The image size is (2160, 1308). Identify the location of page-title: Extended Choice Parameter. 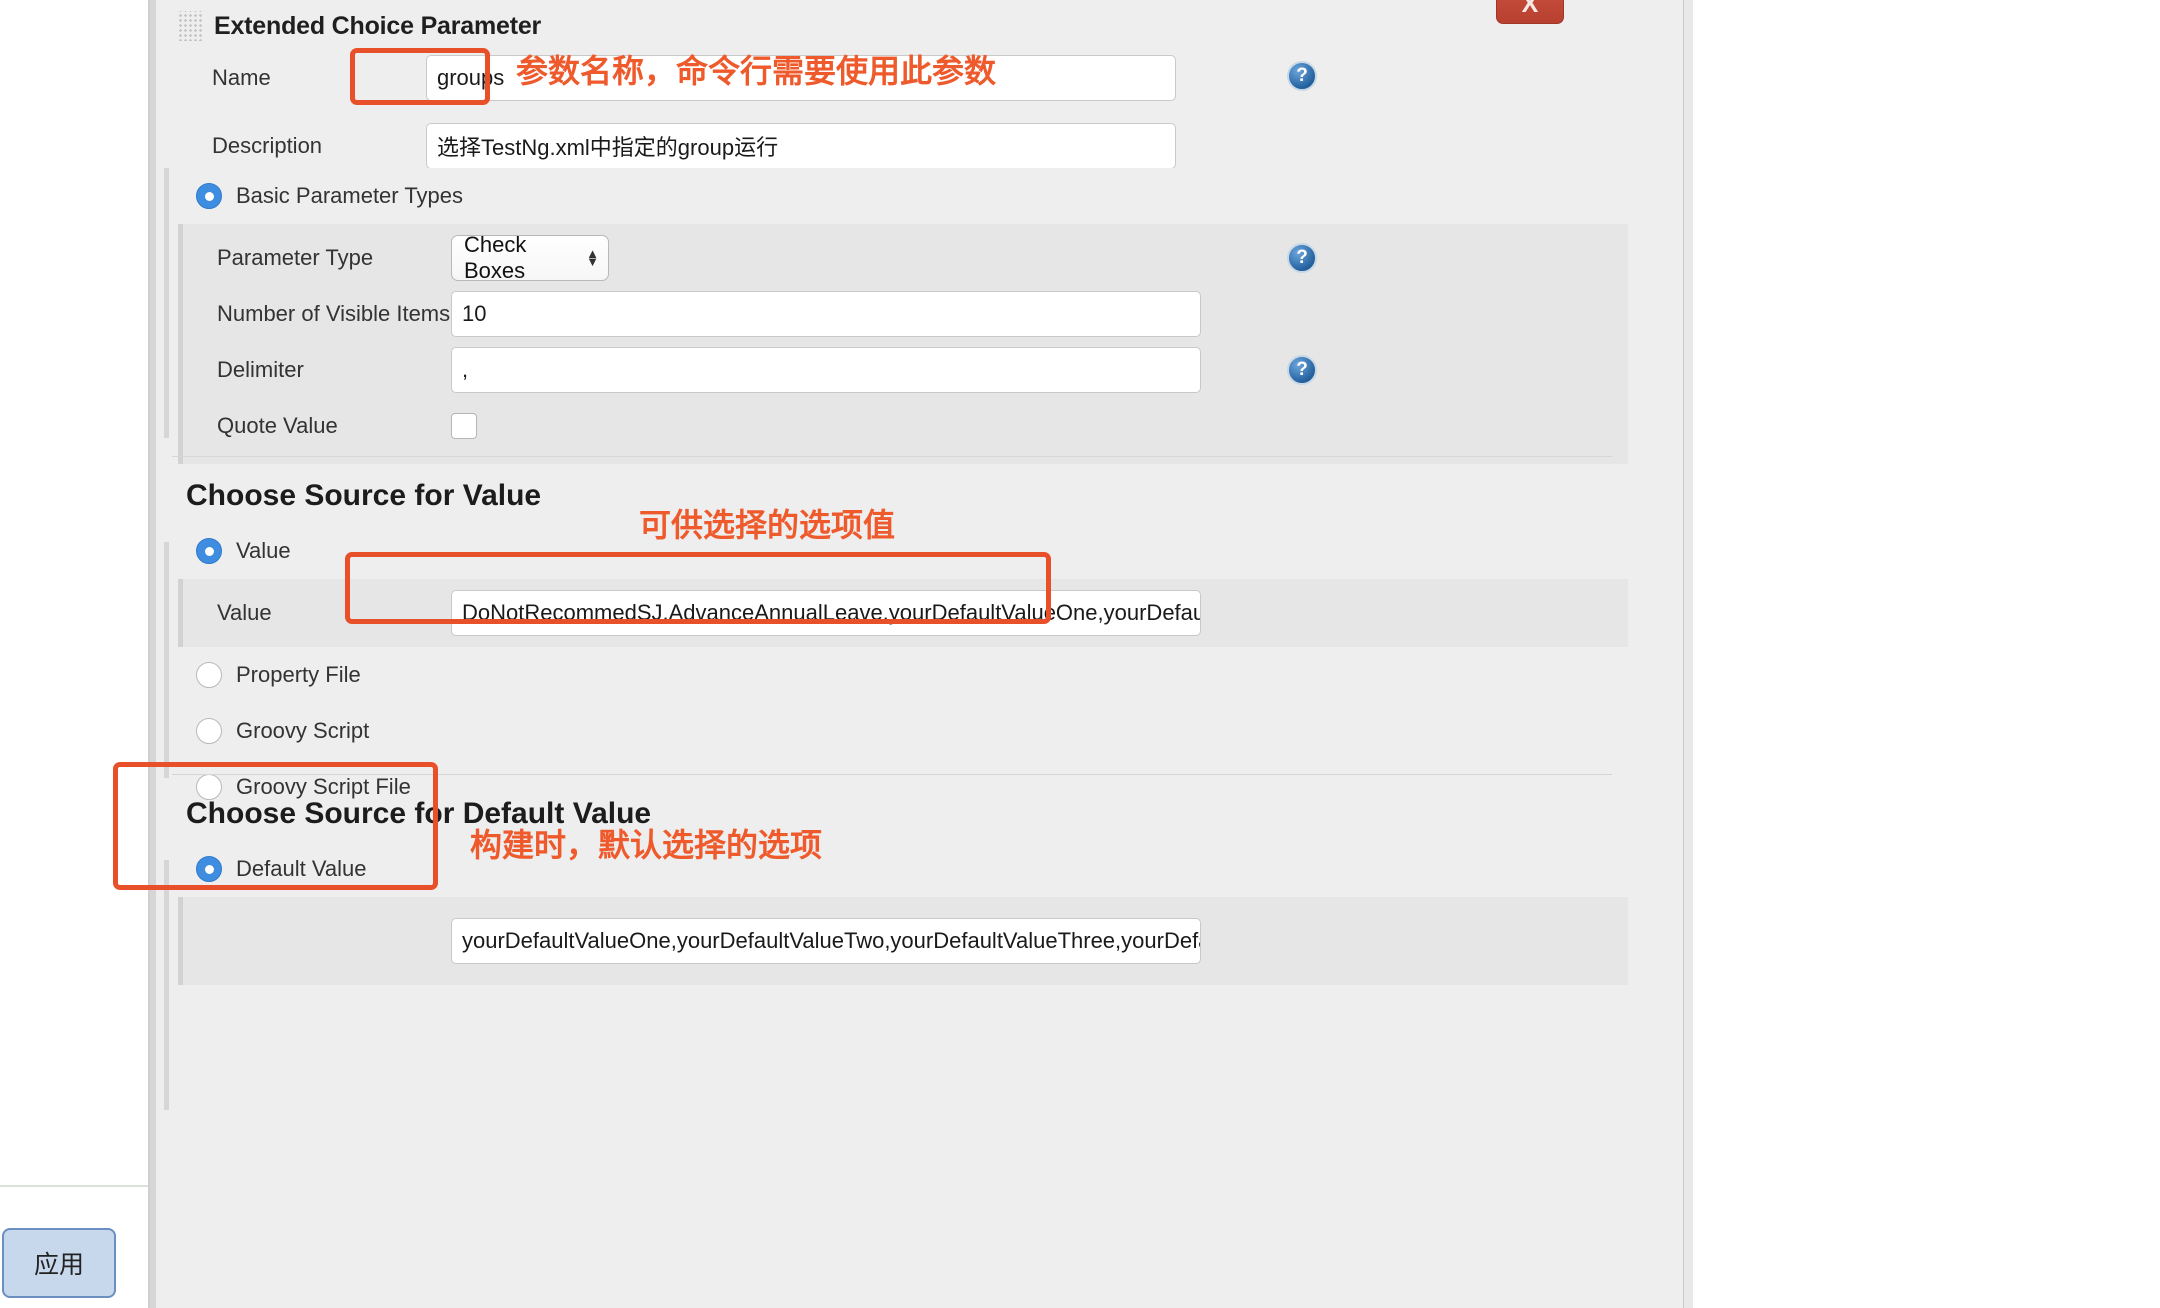
(378, 25).